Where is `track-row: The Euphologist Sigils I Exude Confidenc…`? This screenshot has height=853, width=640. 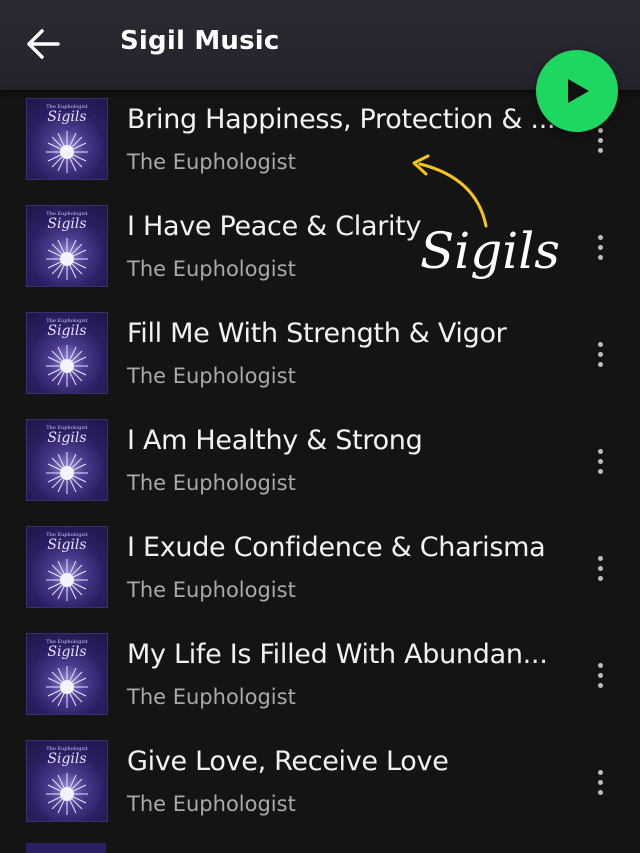 track-row: The Euphologist Sigils I Exude Confidenc… is located at coordinates (320, 571).